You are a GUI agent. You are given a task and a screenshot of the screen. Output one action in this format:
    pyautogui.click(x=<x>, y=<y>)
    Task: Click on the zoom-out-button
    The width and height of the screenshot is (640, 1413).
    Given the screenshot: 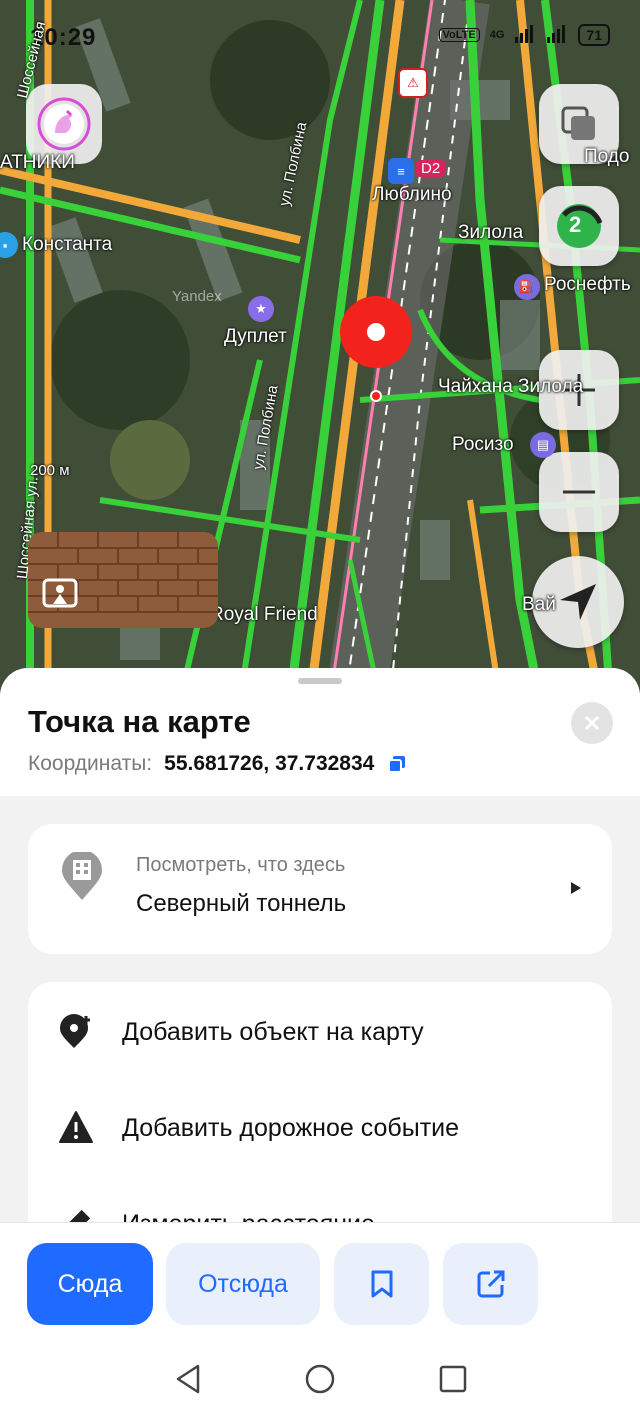 What is the action you would take?
    pyautogui.click(x=579, y=492)
    